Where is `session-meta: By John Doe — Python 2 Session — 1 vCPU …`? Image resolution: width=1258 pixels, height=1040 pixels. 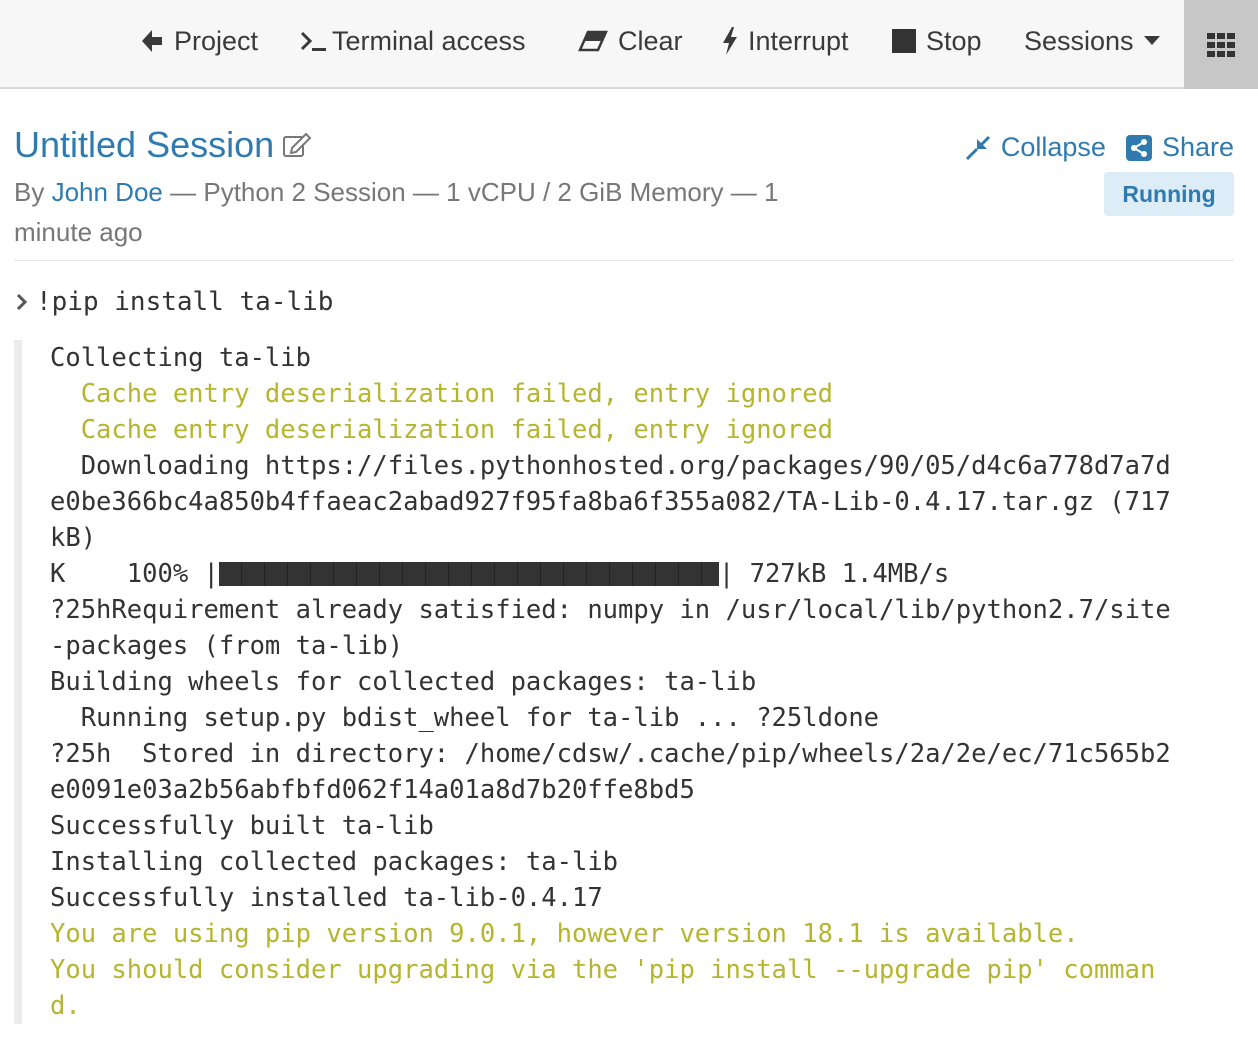
session-meta: By John Doe — Python 2 Session — 1 vCPU … is located at coordinates (414, 212).